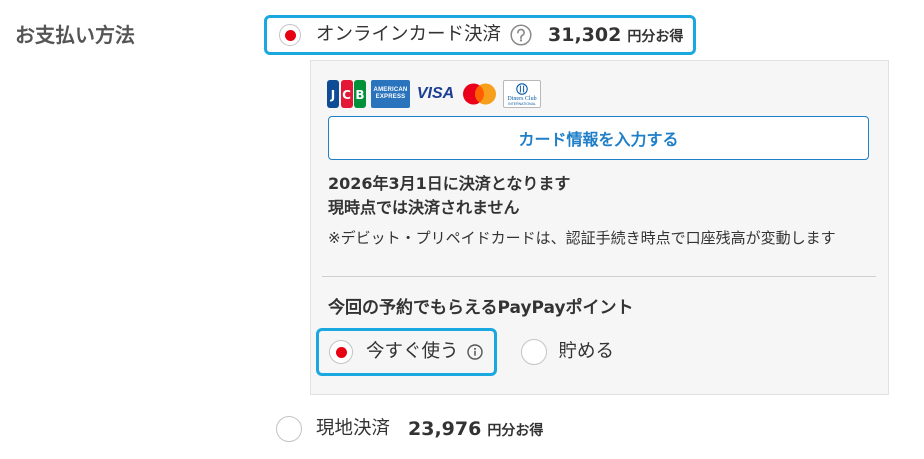 Image resolution: width=924 pixels, height=459 pixels. What do you see at coordinates (585, 35) in the screenshot?
I see `savings-amount: 31,302` at bounding box center [585, 35].